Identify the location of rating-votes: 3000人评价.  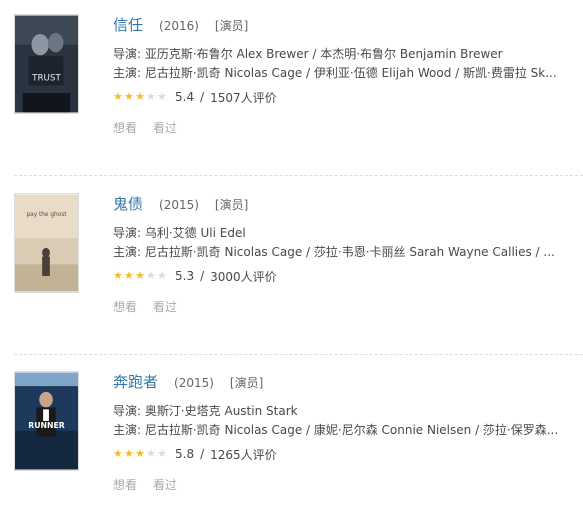
(243, 276).